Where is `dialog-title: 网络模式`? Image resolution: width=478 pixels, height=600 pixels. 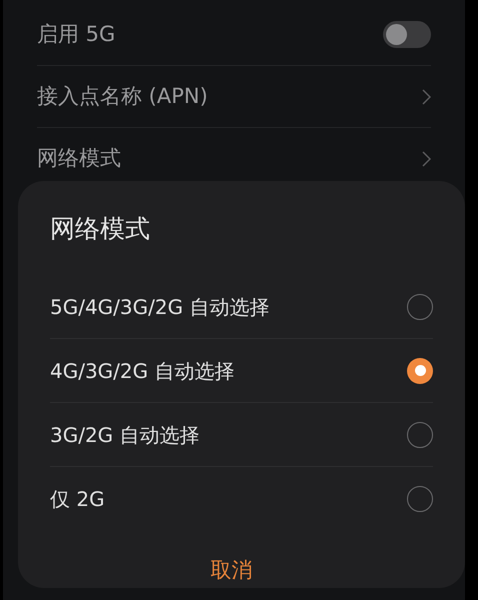
dialog-title: 网络模式 is located at coordinates (100, 229).